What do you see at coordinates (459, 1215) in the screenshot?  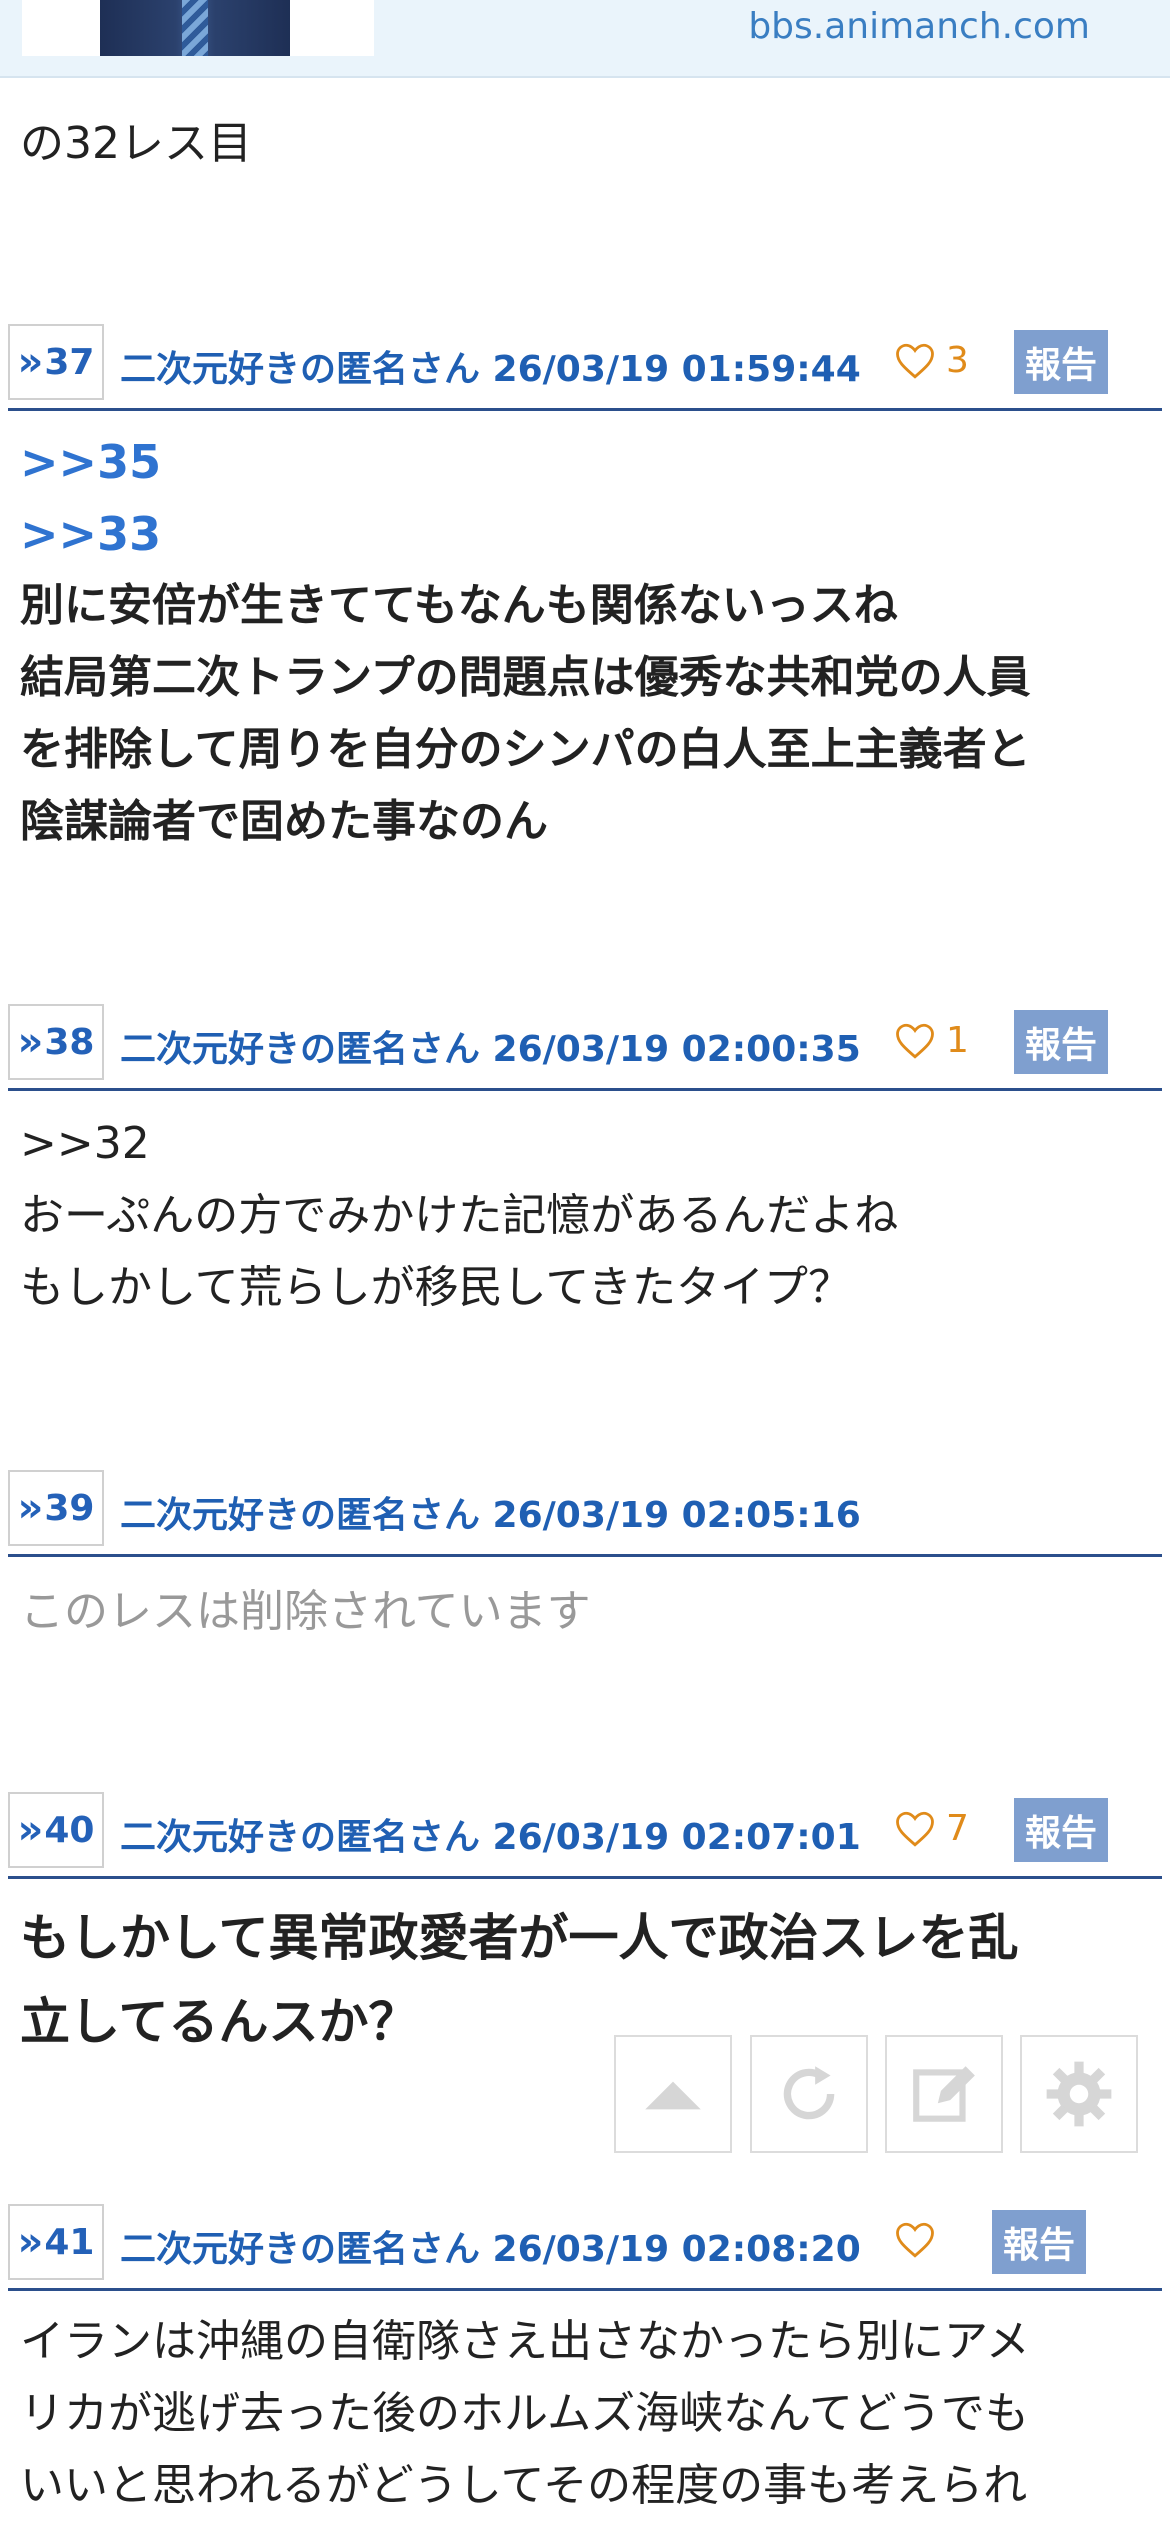 I see `post-line: おーぷんの方でみかけた記憶があるんだよね` at bounding box center [459, 1215].